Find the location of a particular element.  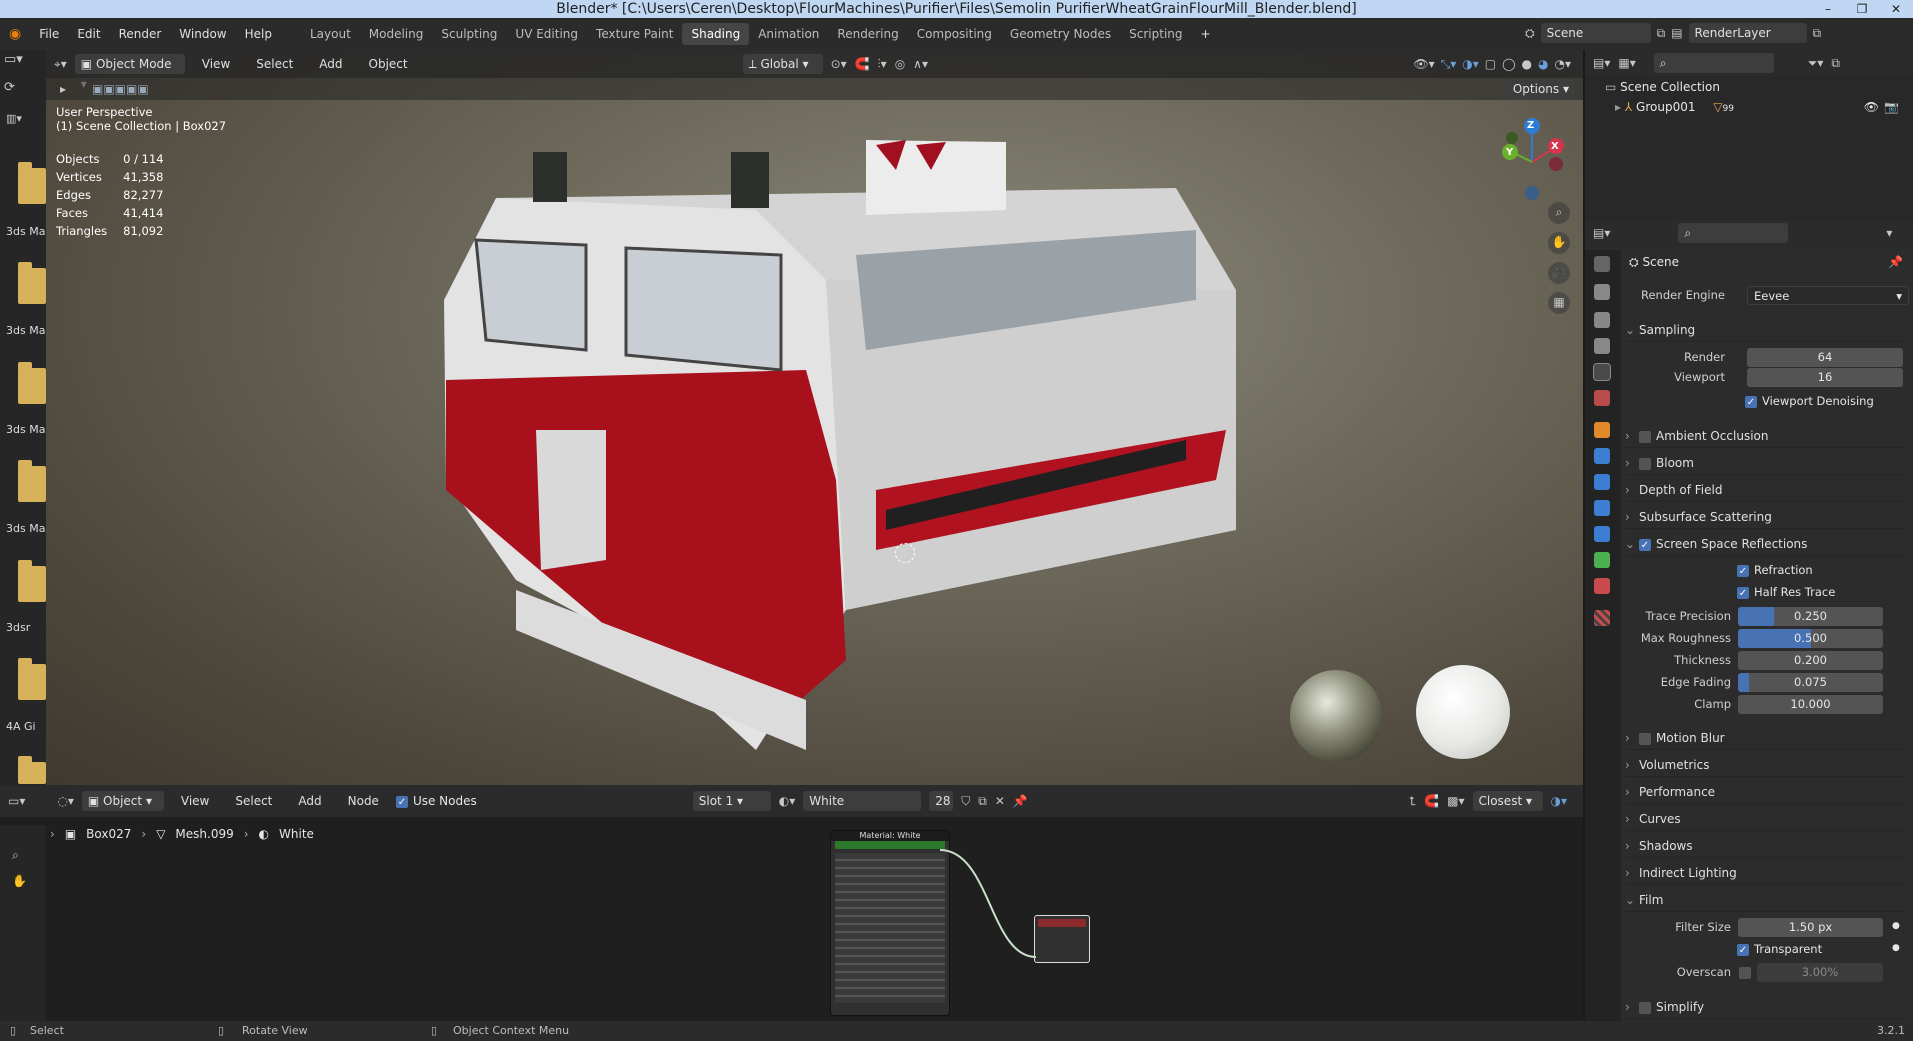

viewport-samples-field: 16 is located at coordinates (1825, 377).